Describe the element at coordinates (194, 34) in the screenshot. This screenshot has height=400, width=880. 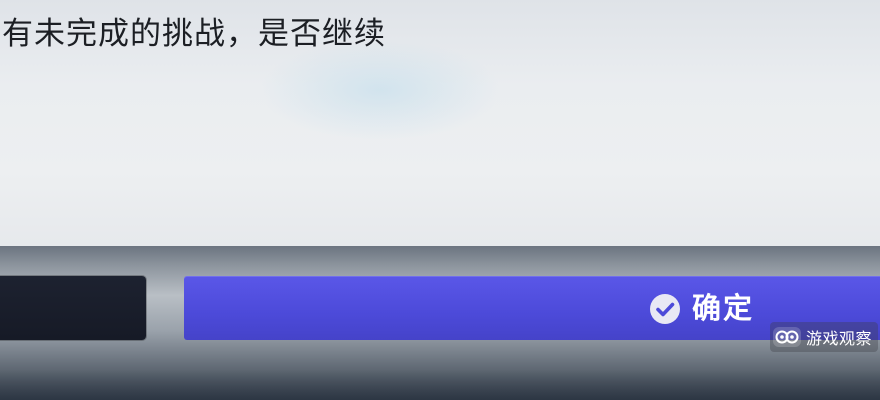
I see `dialog-message: 有未完成的挑战，是否继续` at that location.